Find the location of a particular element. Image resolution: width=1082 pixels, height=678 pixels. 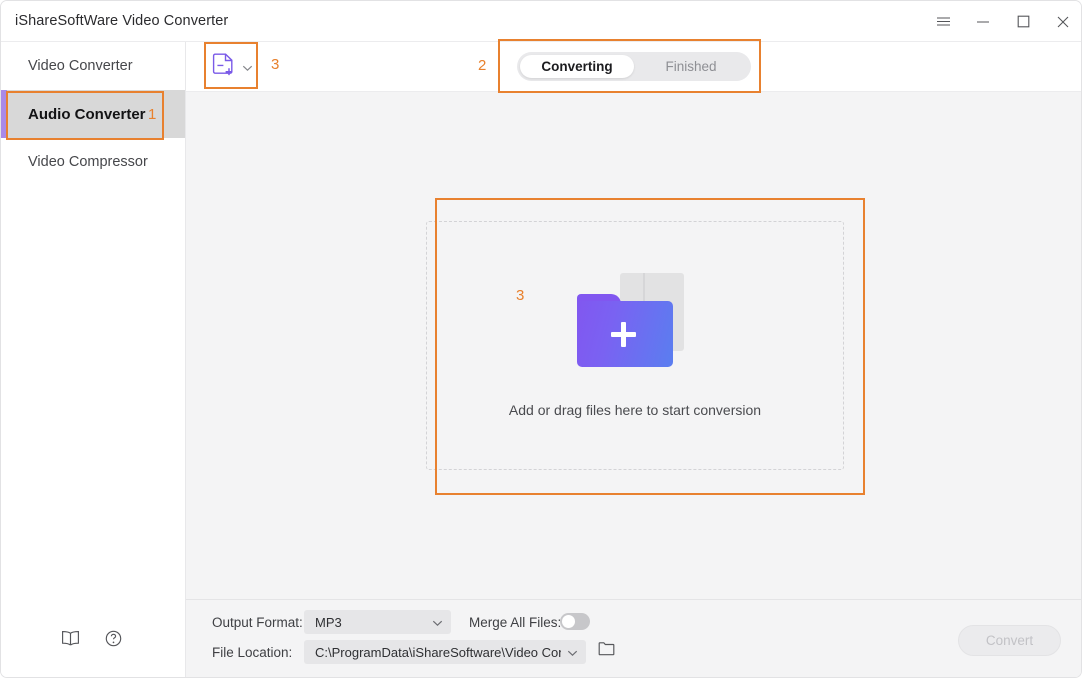

merge-all-files-label: Merge All Files: is located at coordinates (515, 622).